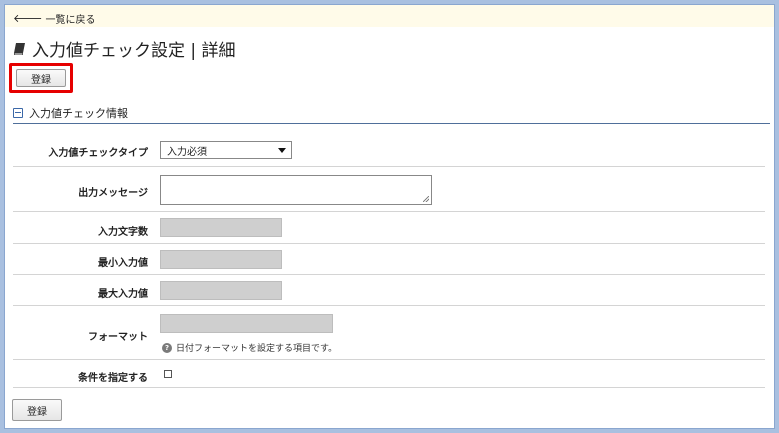 The image size is (779, 433). I want to click on check-type-select: 入力必須, so click(226, 150).